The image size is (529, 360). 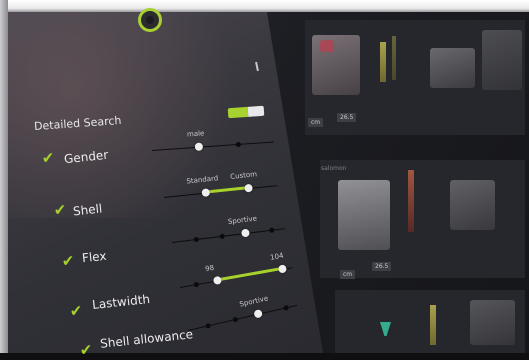 What do you see at coordinates (195, 134) in the screenshot?
I see `gender-slider-label: male` at bounding box center [195, 134].